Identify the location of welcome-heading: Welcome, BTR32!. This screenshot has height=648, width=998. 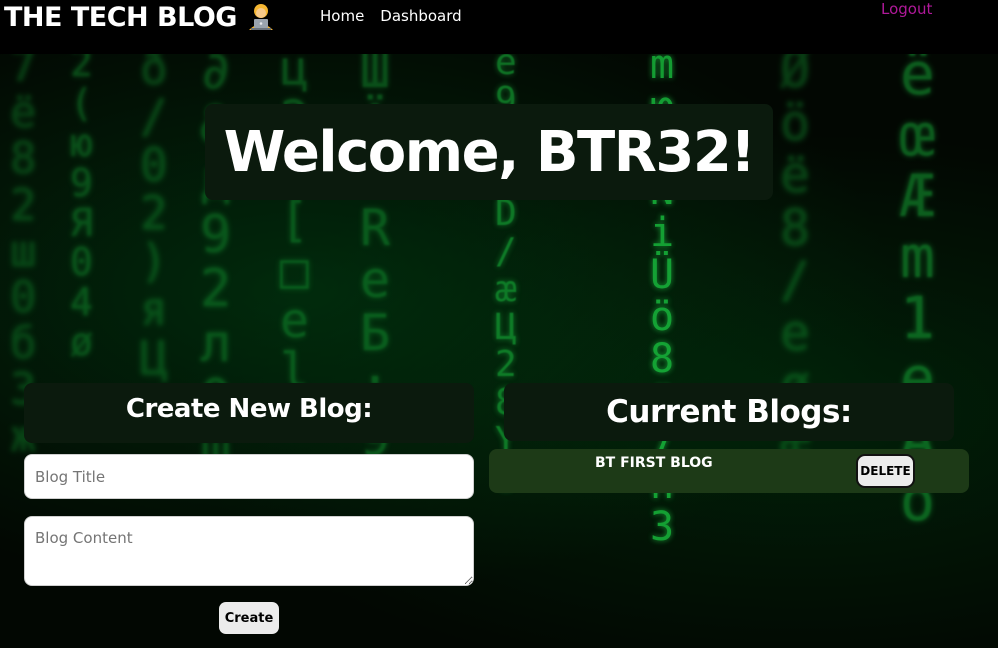
(489, 152).